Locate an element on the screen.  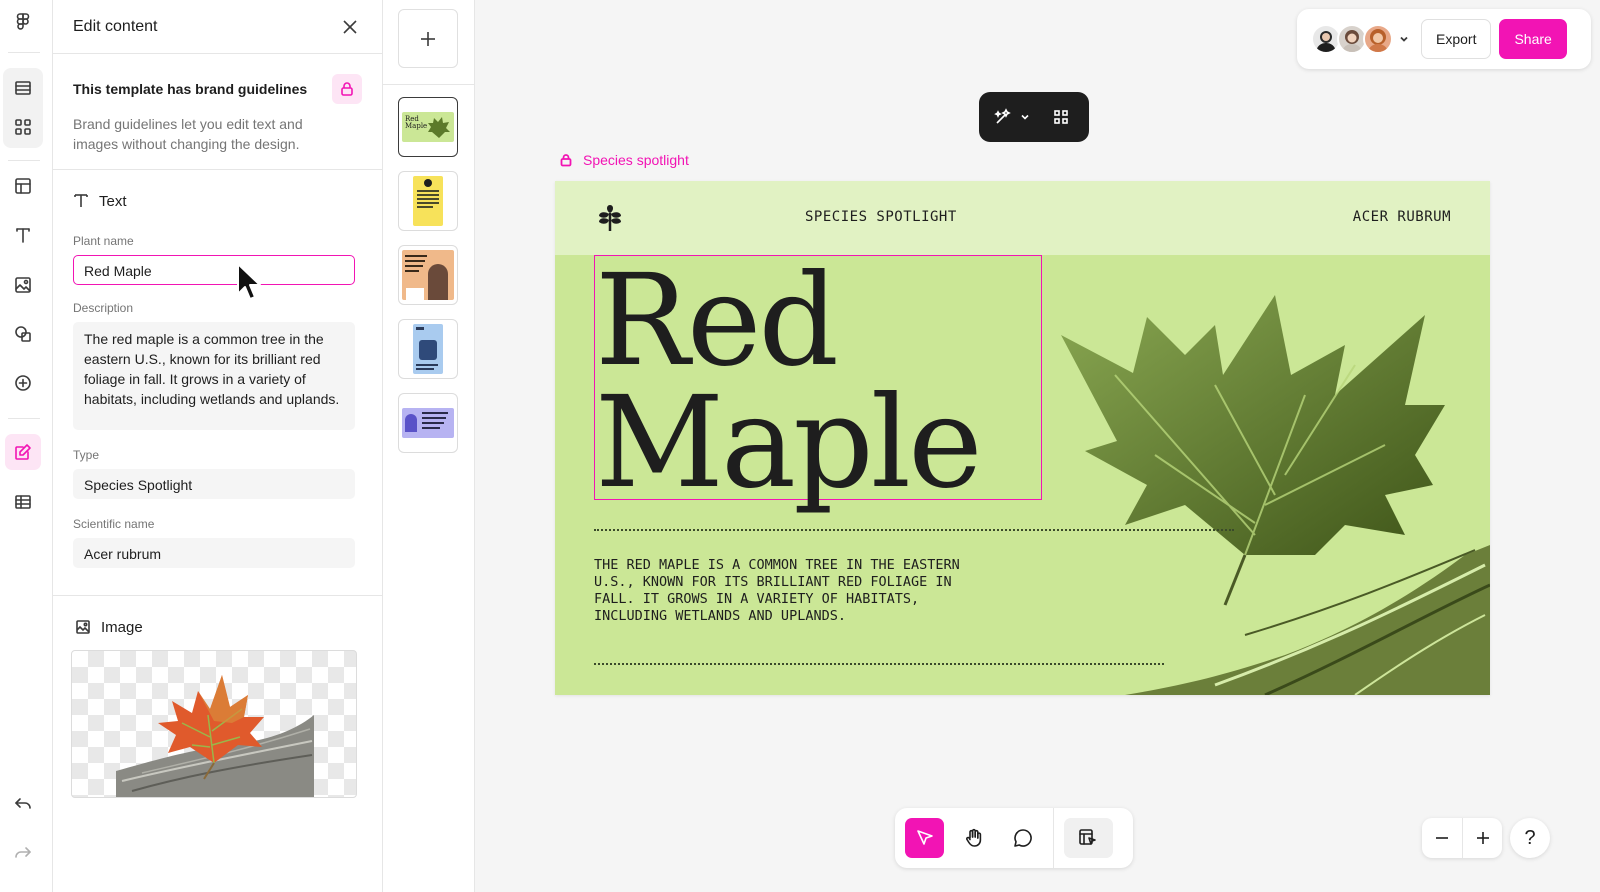
redo-icon is located at coordinates (23, 852).